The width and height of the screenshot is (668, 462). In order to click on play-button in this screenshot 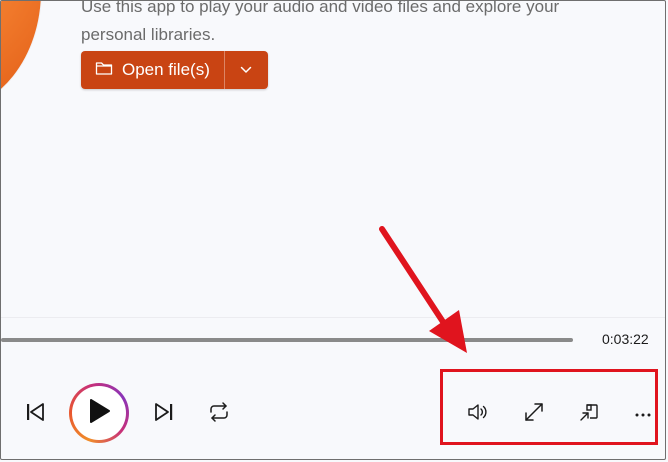, I will do `click(99, 413)`.